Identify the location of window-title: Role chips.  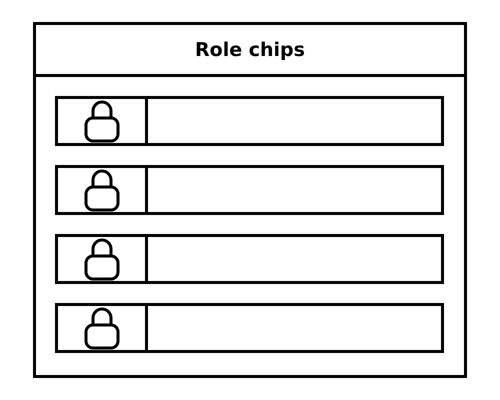
(250, 49).